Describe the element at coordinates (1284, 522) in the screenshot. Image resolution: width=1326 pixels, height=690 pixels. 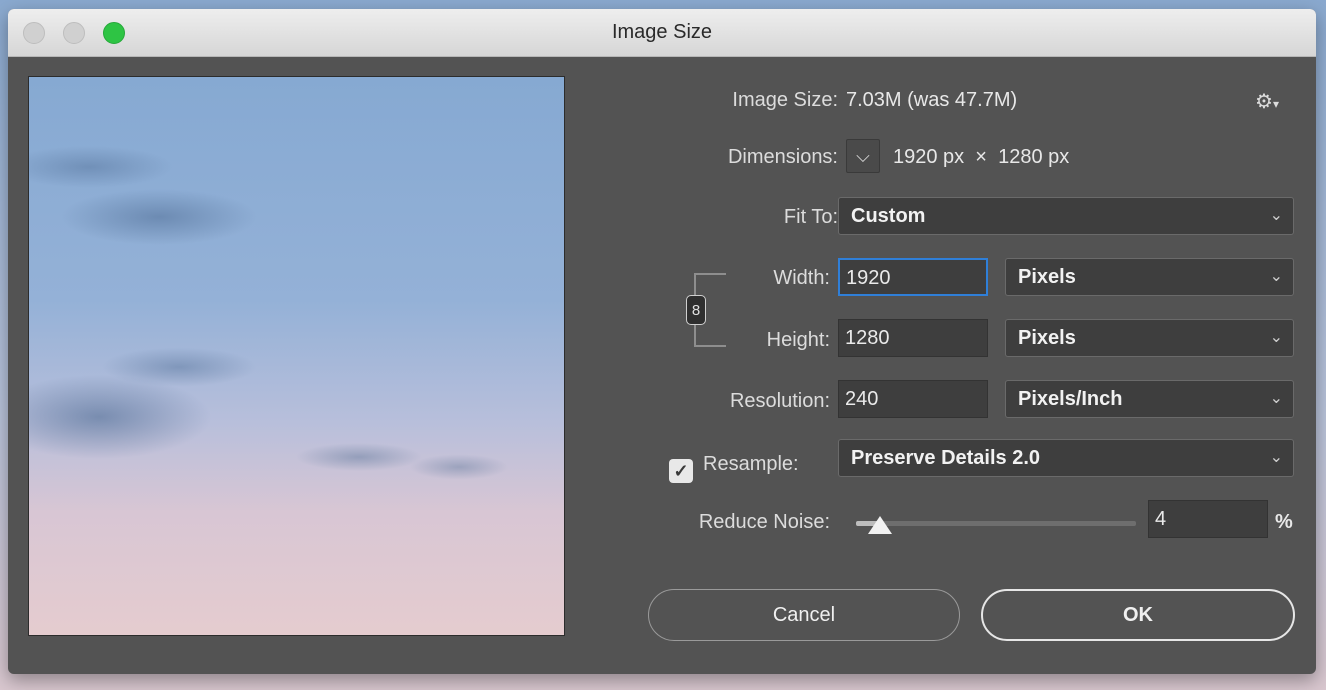
I see `reduce-noise-unit: %` at that location.